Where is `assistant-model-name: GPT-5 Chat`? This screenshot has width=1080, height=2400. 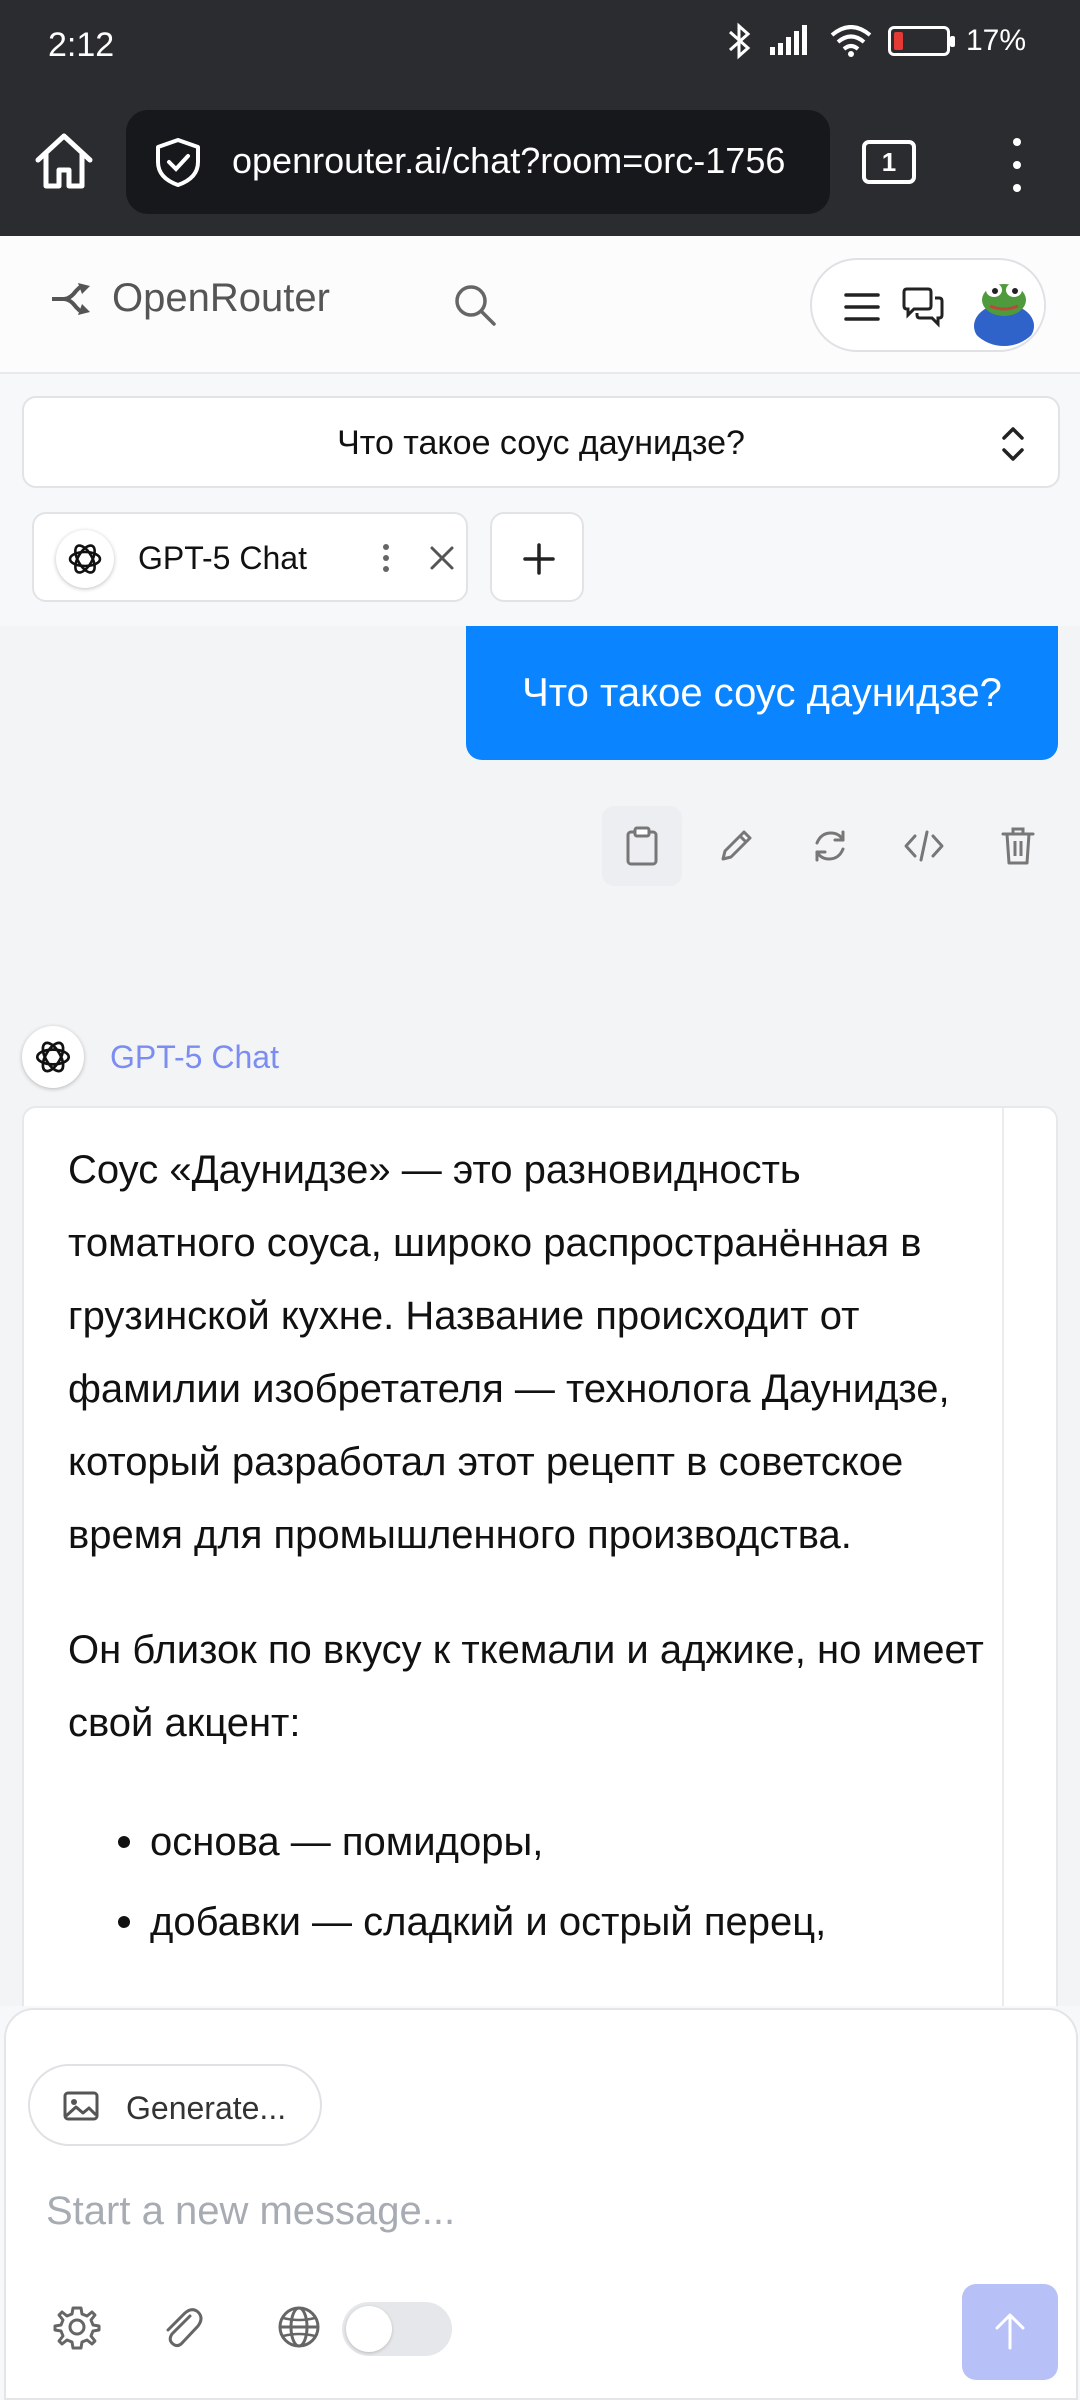
assistant-model-name: GPT-5 Chat is located at coordinates (194, 1057).